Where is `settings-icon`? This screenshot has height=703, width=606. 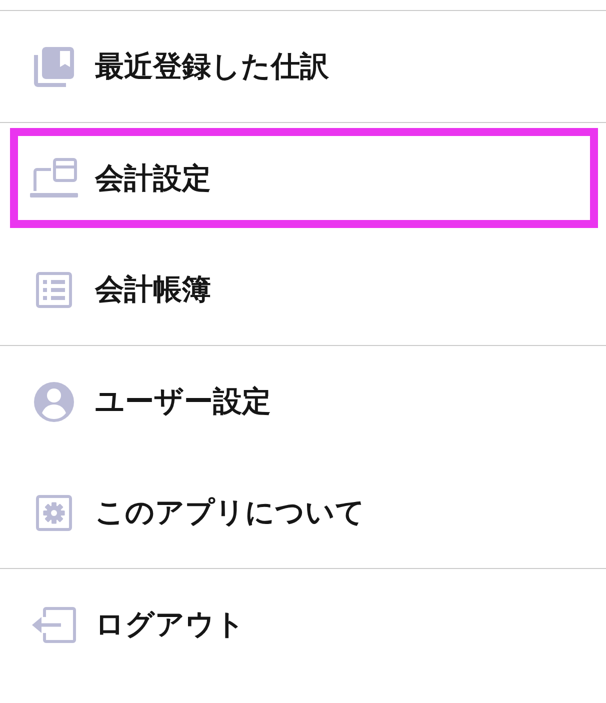
settings-icon is located at coordinates (54, 512).